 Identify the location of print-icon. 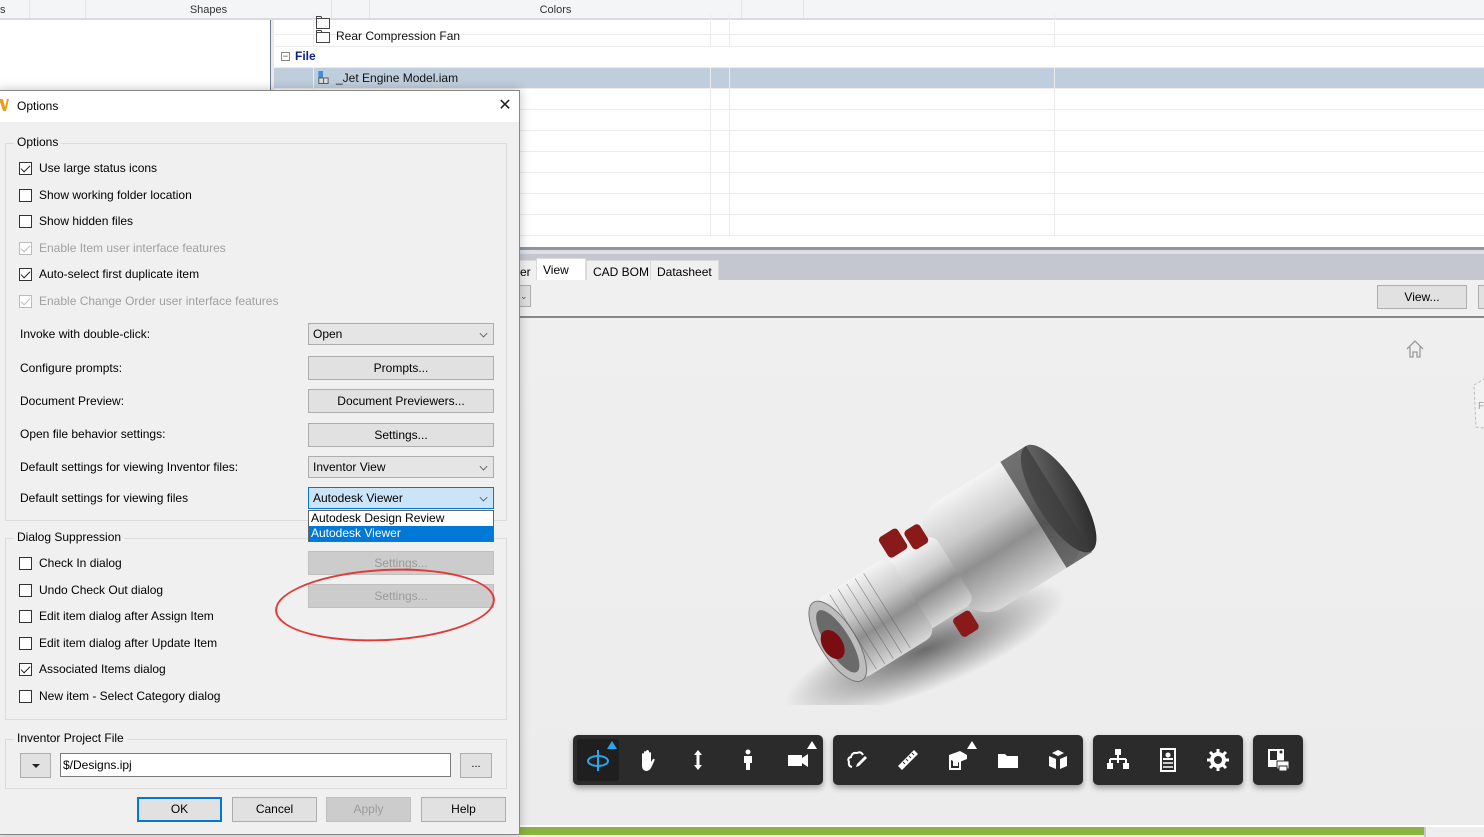
(1279, 760).